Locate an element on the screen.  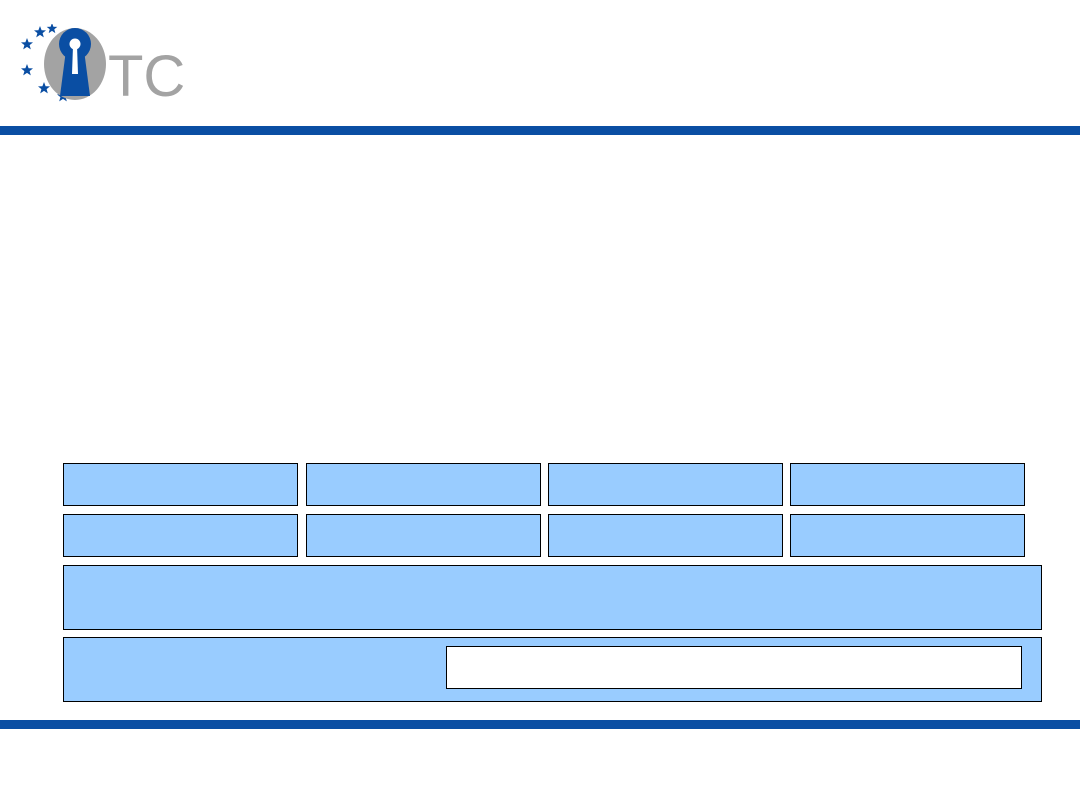
header-divider-band is located at coordinates (540, 130).